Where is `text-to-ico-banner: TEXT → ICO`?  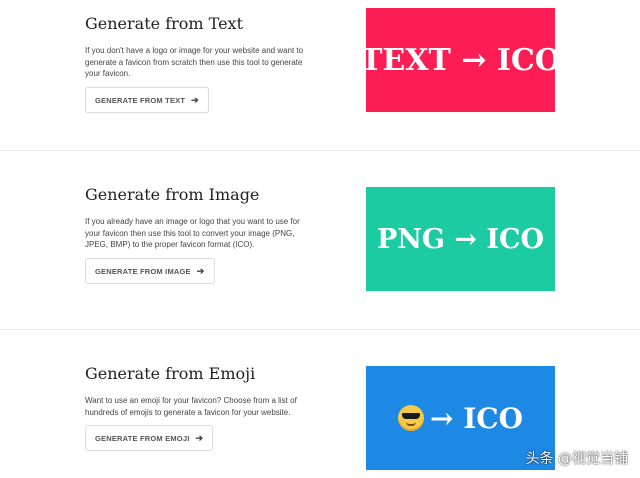
text-to-ico-banner: TEXT → ICO is located at coordinates (460, 60).